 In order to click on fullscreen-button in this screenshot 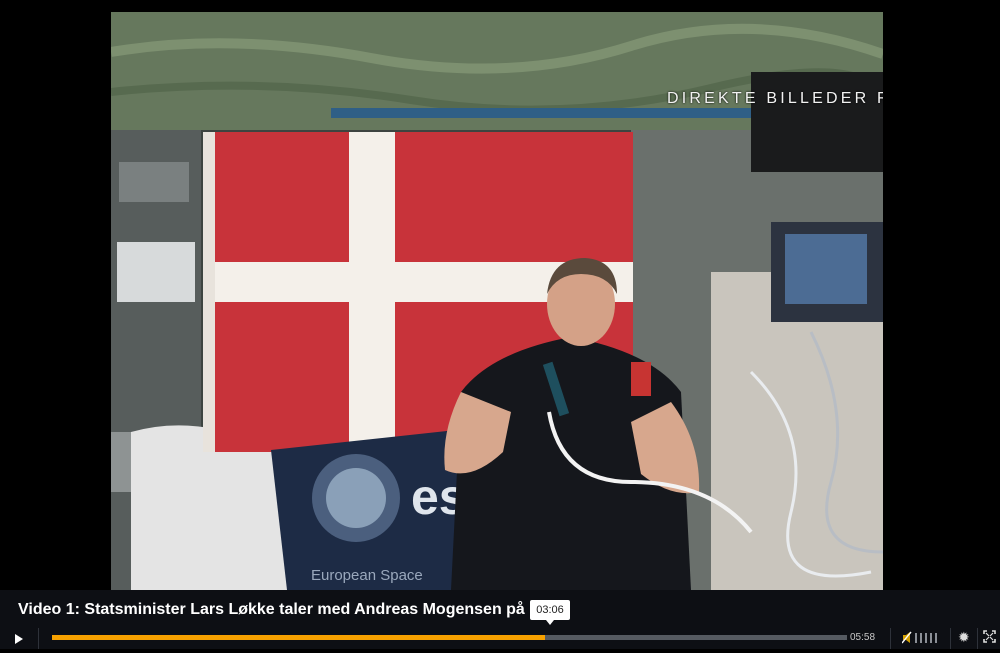, I will do `click(989, 636)`.